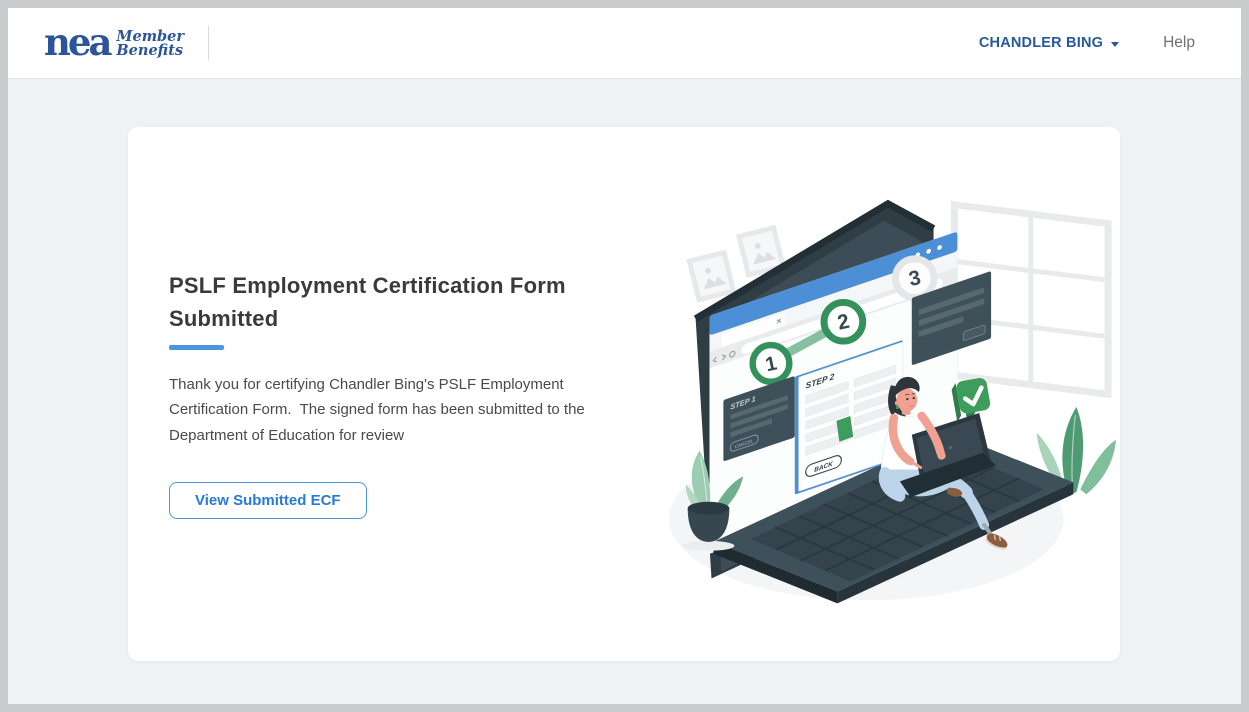 This screenshot has height=712, width=1249. I want to click on step-circle-3: 3, so click(914, 278).